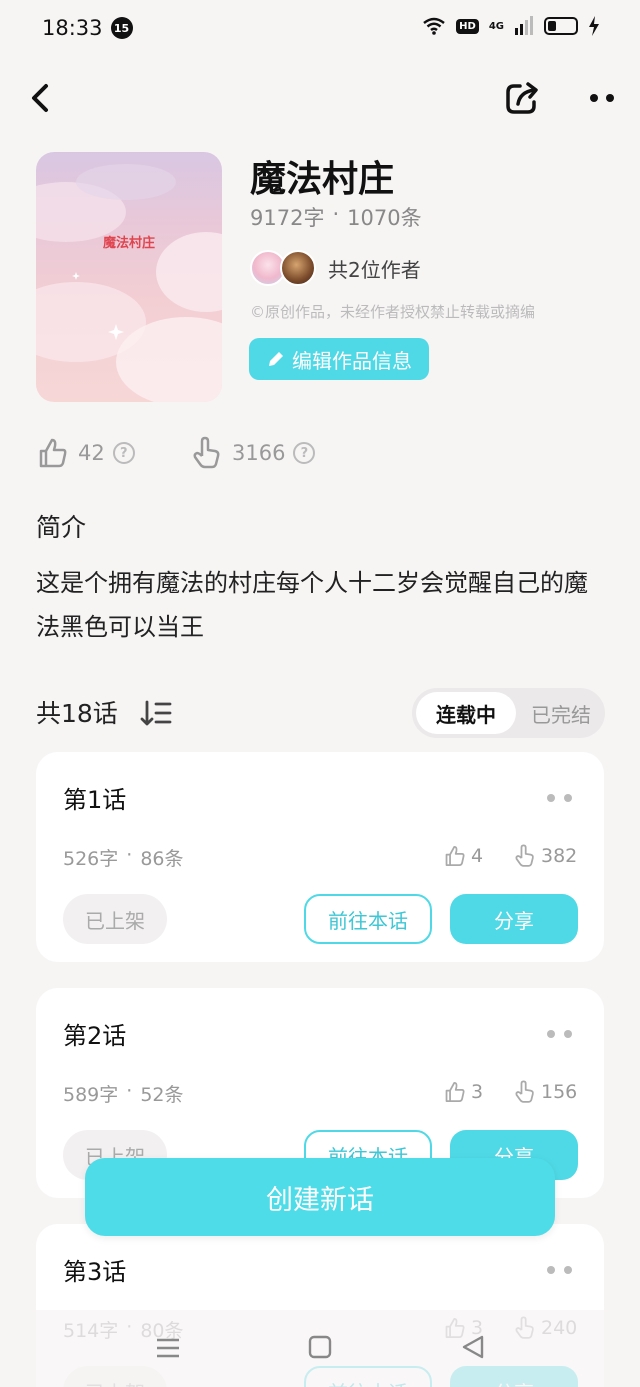 This screenshot has height=1387, width=640. I want to click on episode-plays: 156, so click(545, 1092).